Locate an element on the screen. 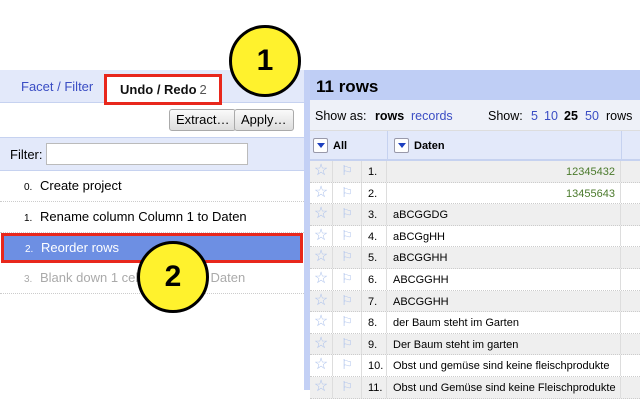 The width and height of the screenshot is (640, 400). history-item: 1. Rename column Column 1 to Daten is located at coordinates (152, 217).